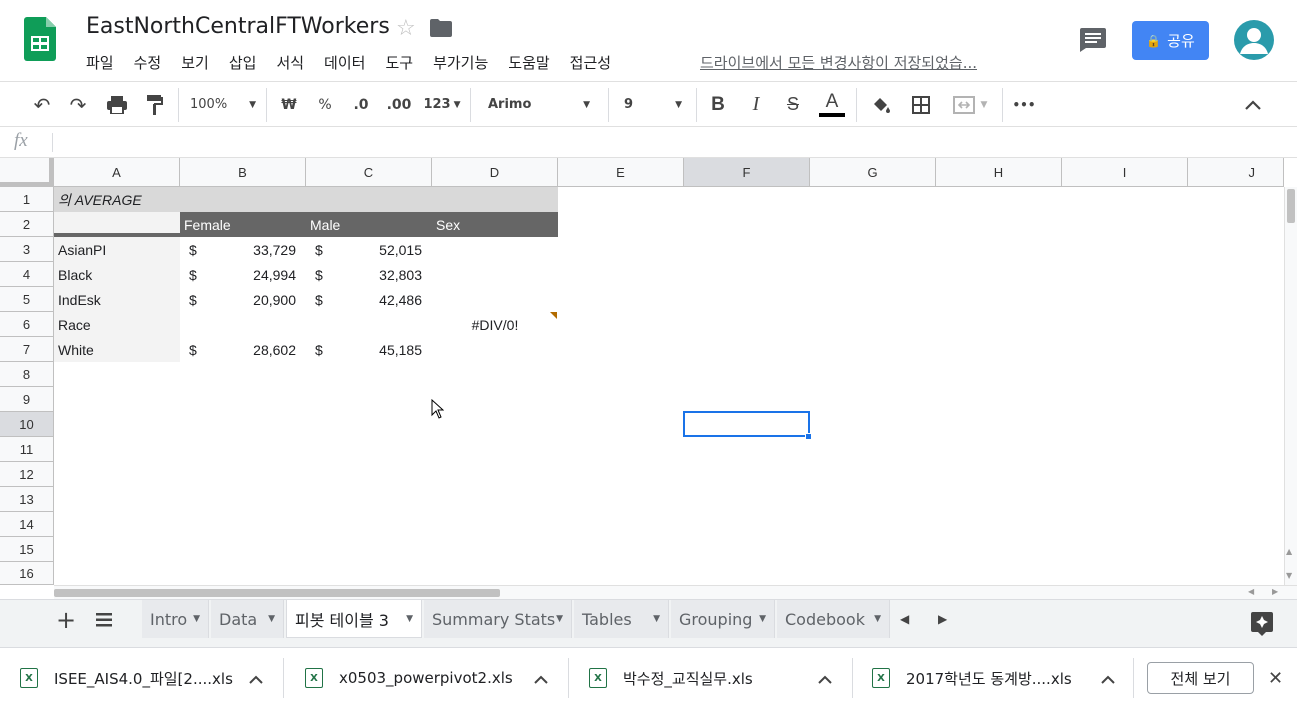  Describe the element at coordinates (27, 549) in the screenshot. I see `row-header: 15` at that location.